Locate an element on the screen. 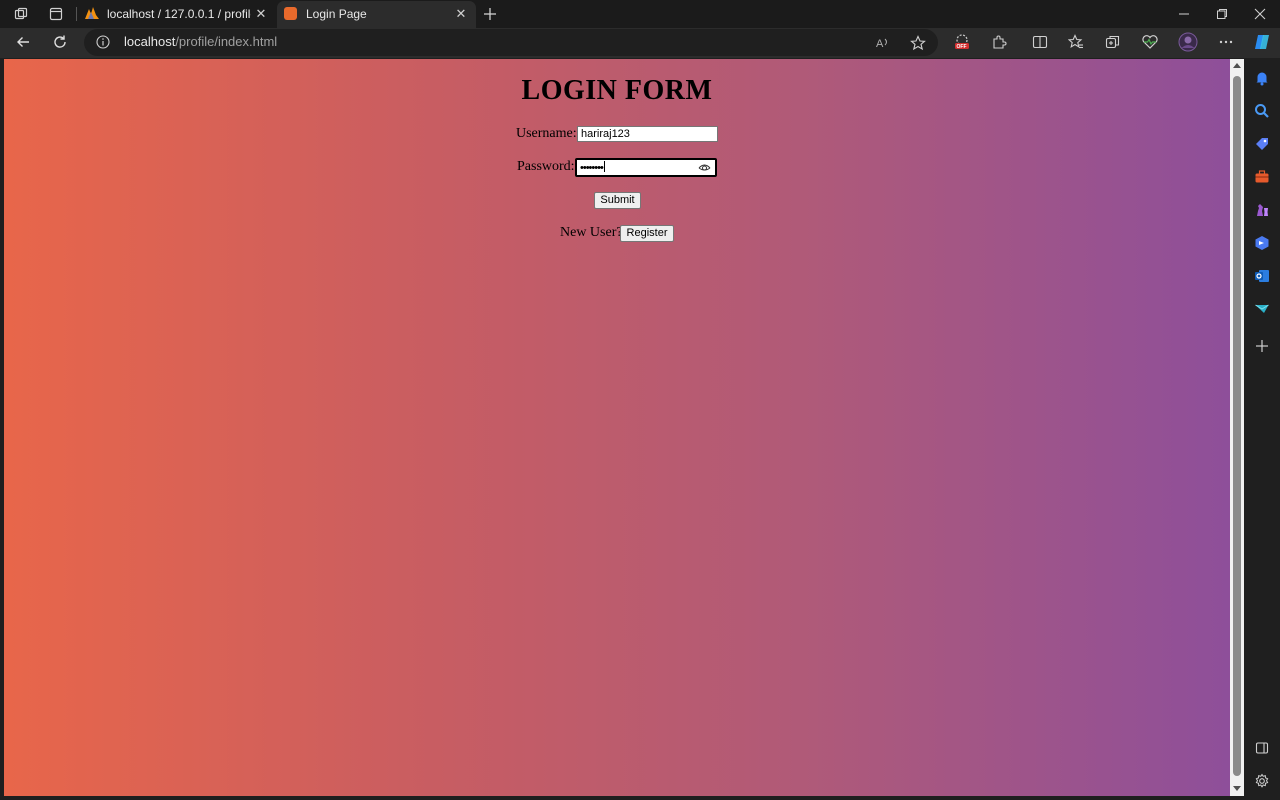  restore-icon is located at coordinates (1222, 14).